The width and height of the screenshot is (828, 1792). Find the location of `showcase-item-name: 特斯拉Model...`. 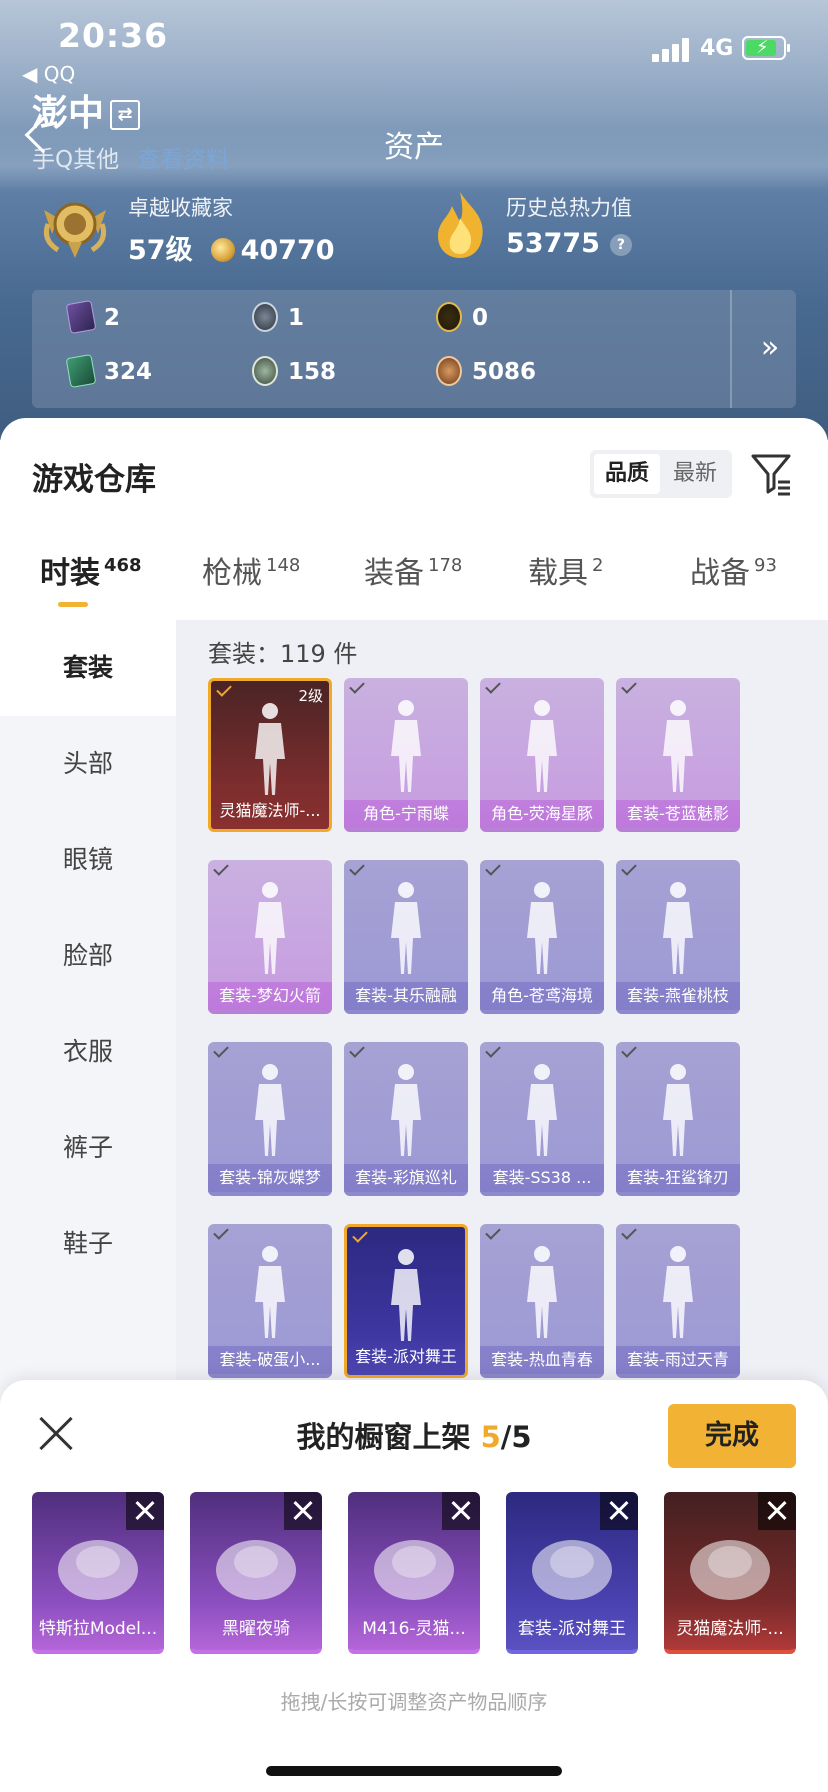

showcase-item-name: 特斯拉Model... is located at coordinates (98, 1629).